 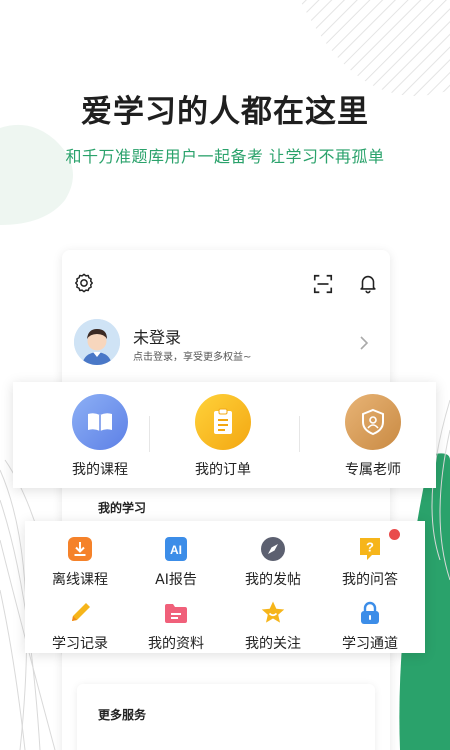 I want to click on avatar-illustration-icon, so click(x=97, y=342).